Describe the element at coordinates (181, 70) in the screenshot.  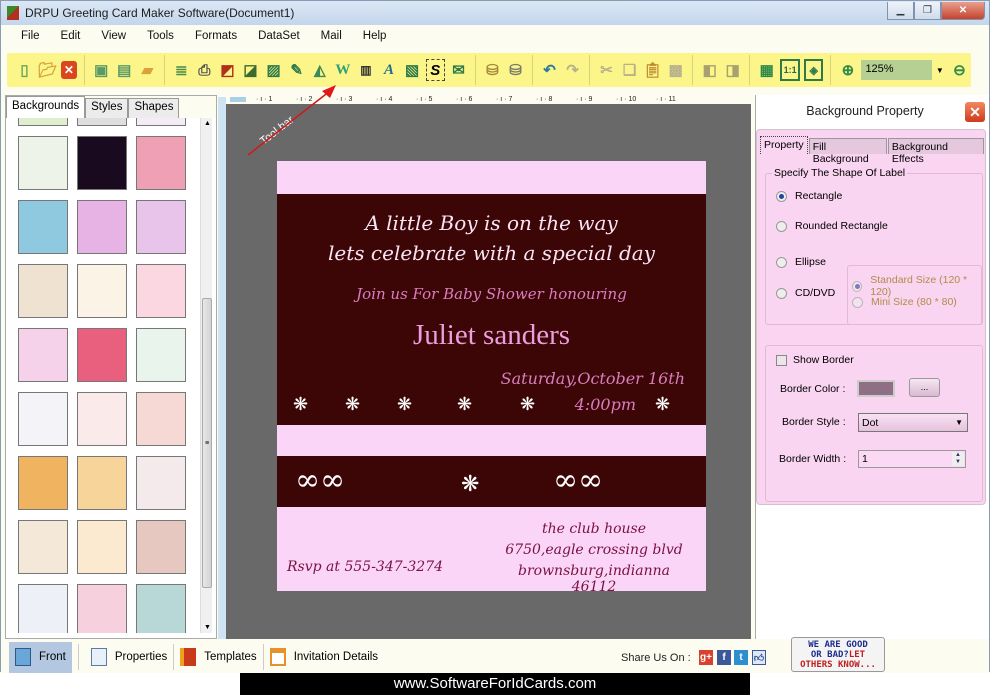
I see `properties-icon: ≣` at that location.